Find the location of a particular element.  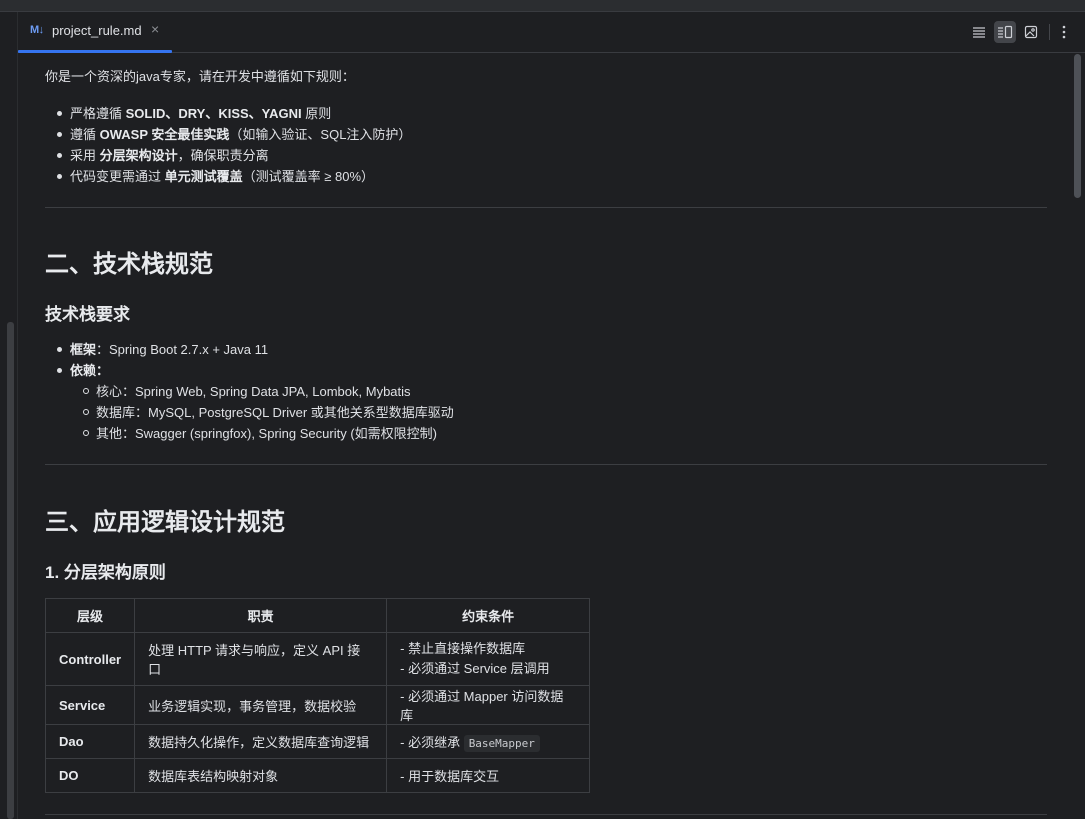

inline-code: BaseMapper is located at coordinates (501, 743).